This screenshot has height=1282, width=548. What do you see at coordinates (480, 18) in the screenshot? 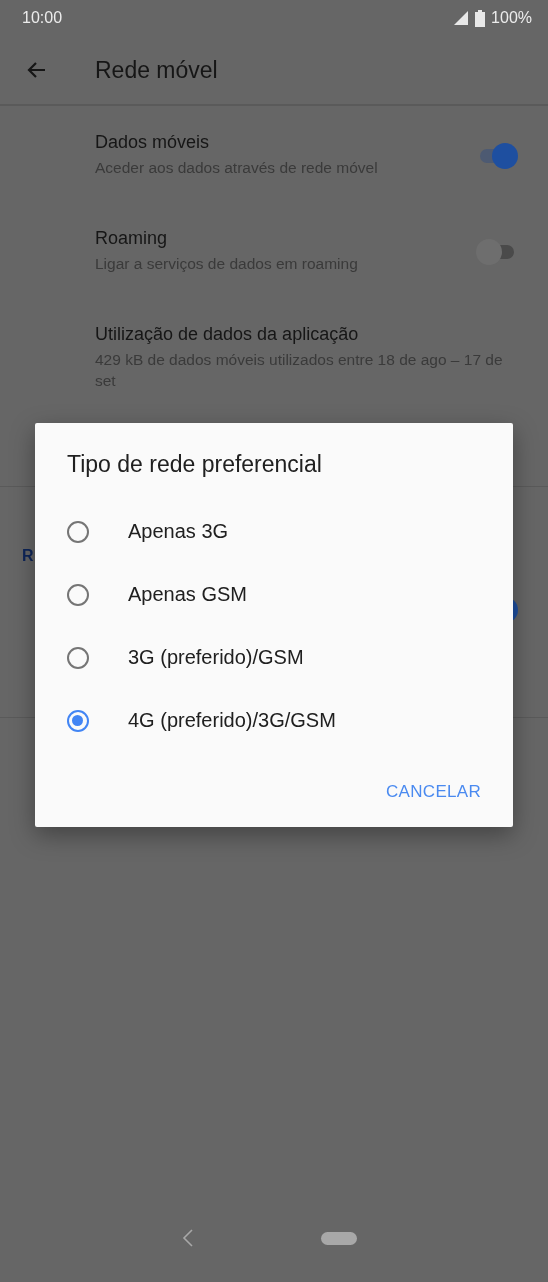
I see `battery-icon` at bounding box center [480, 18].